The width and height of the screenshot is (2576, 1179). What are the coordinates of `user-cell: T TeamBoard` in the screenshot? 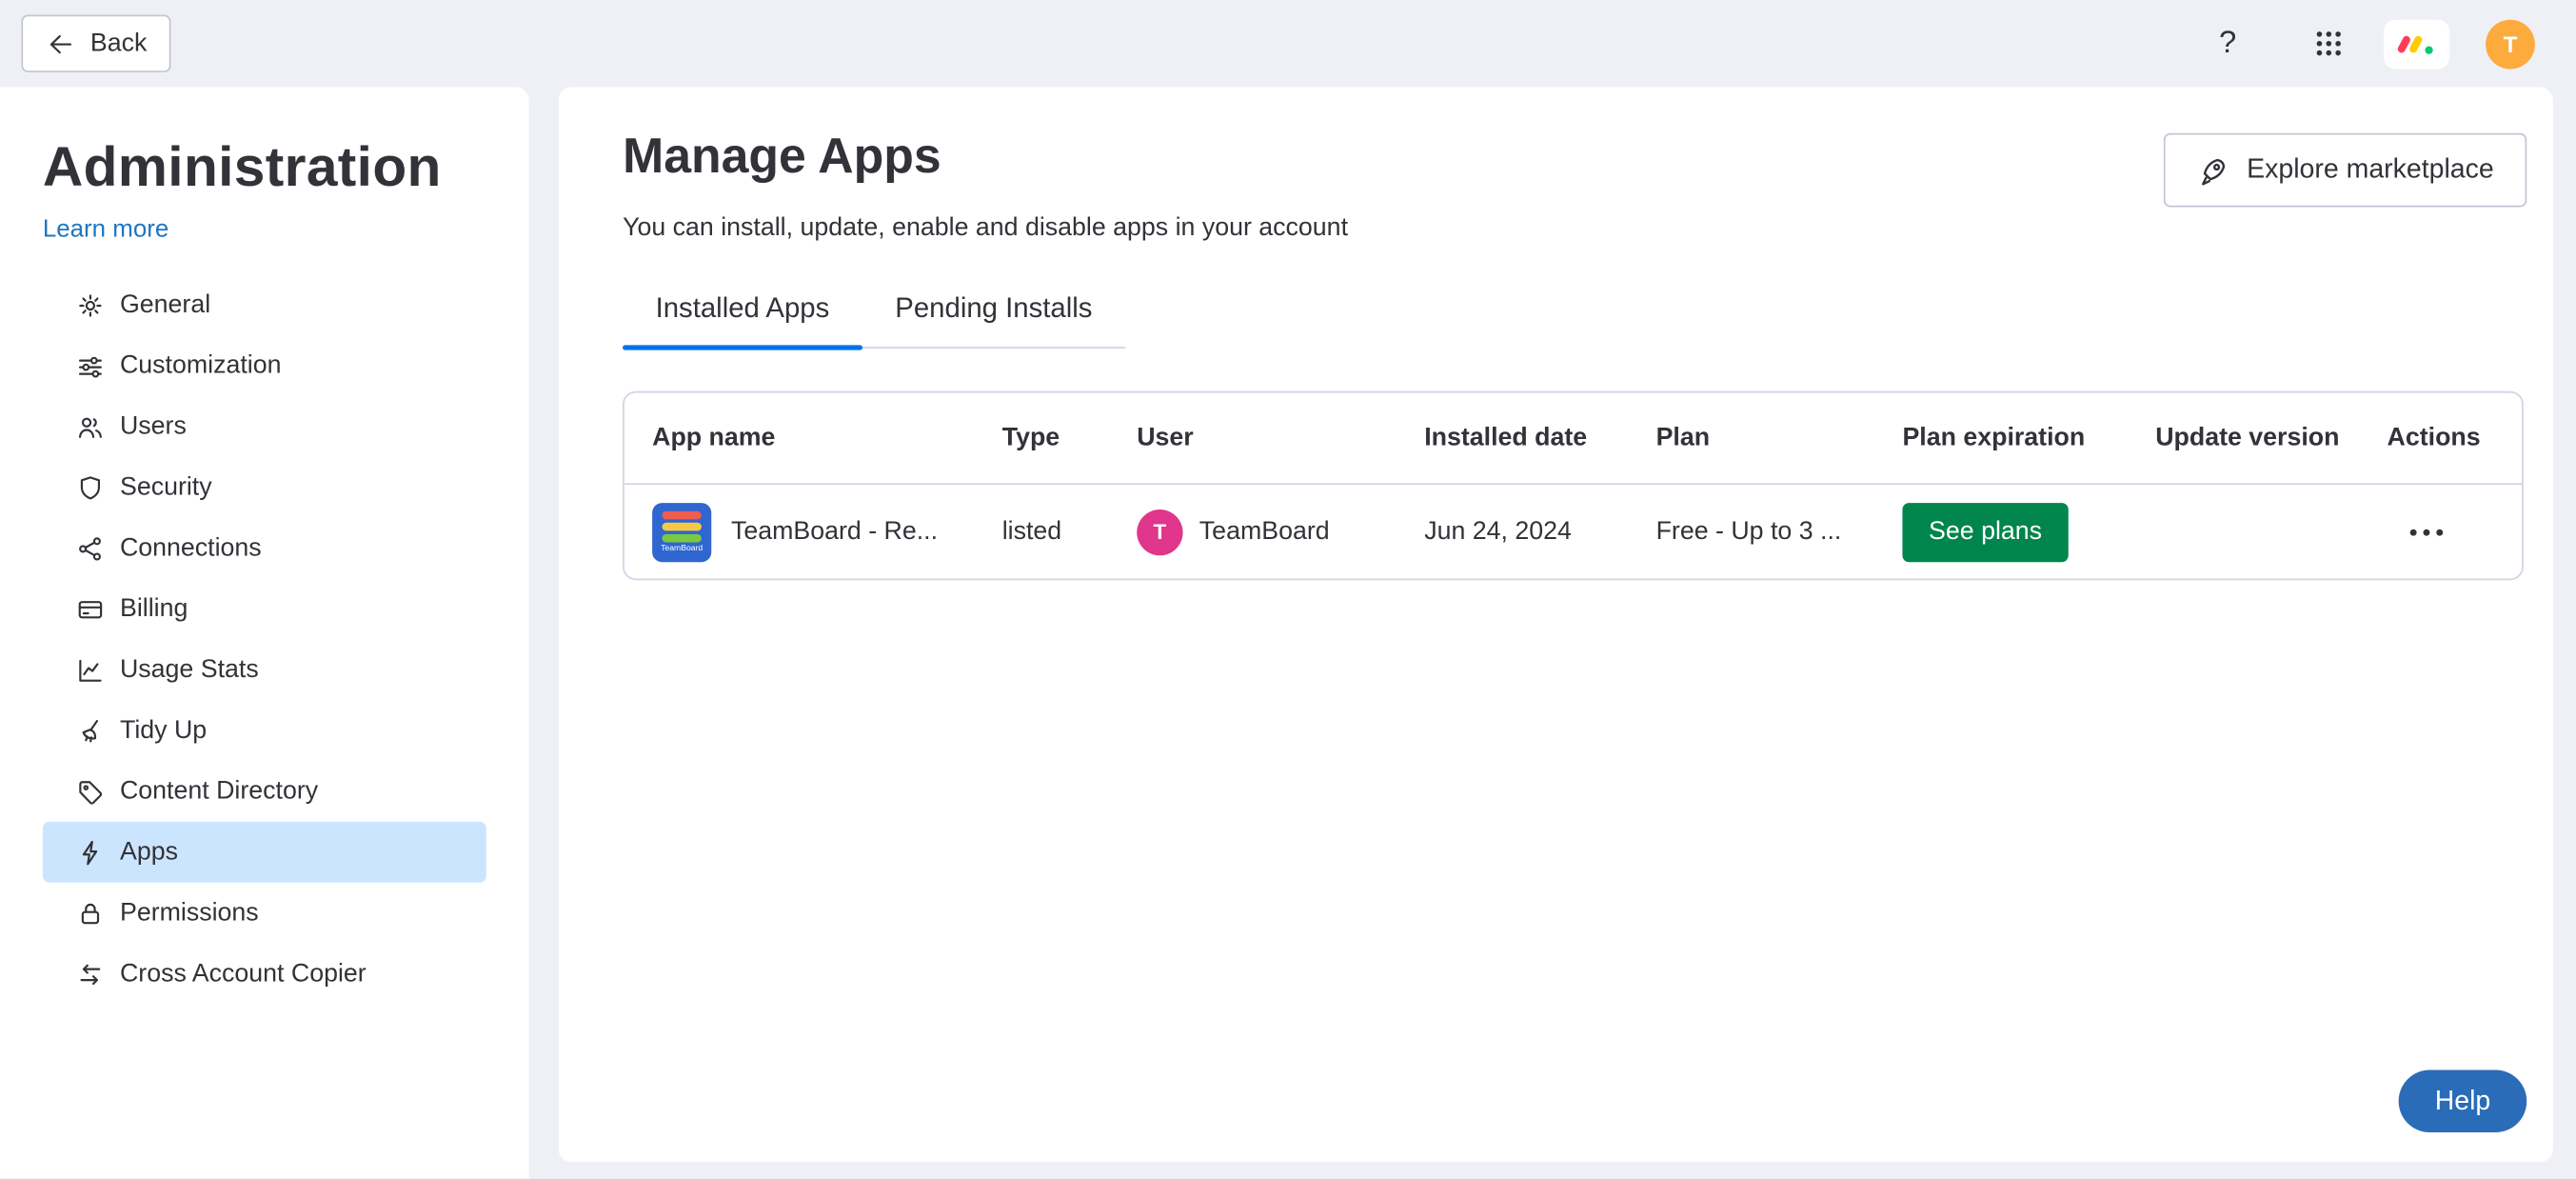 It's located at (1280, 532).